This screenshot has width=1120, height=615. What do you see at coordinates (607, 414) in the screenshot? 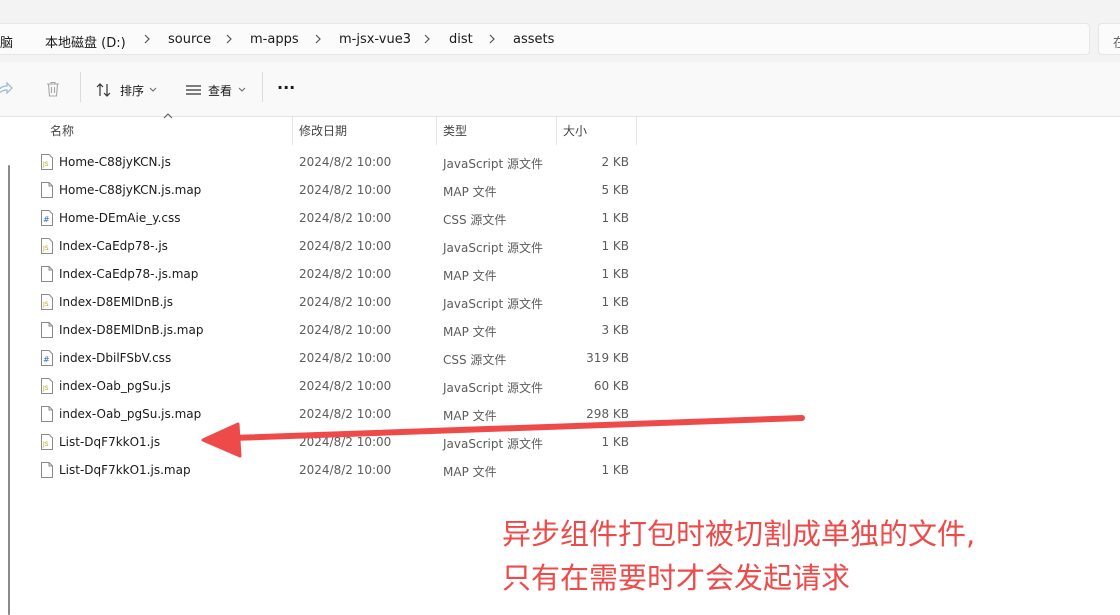
I see `file-size: 298 KB` at bounding box center [607, 414].